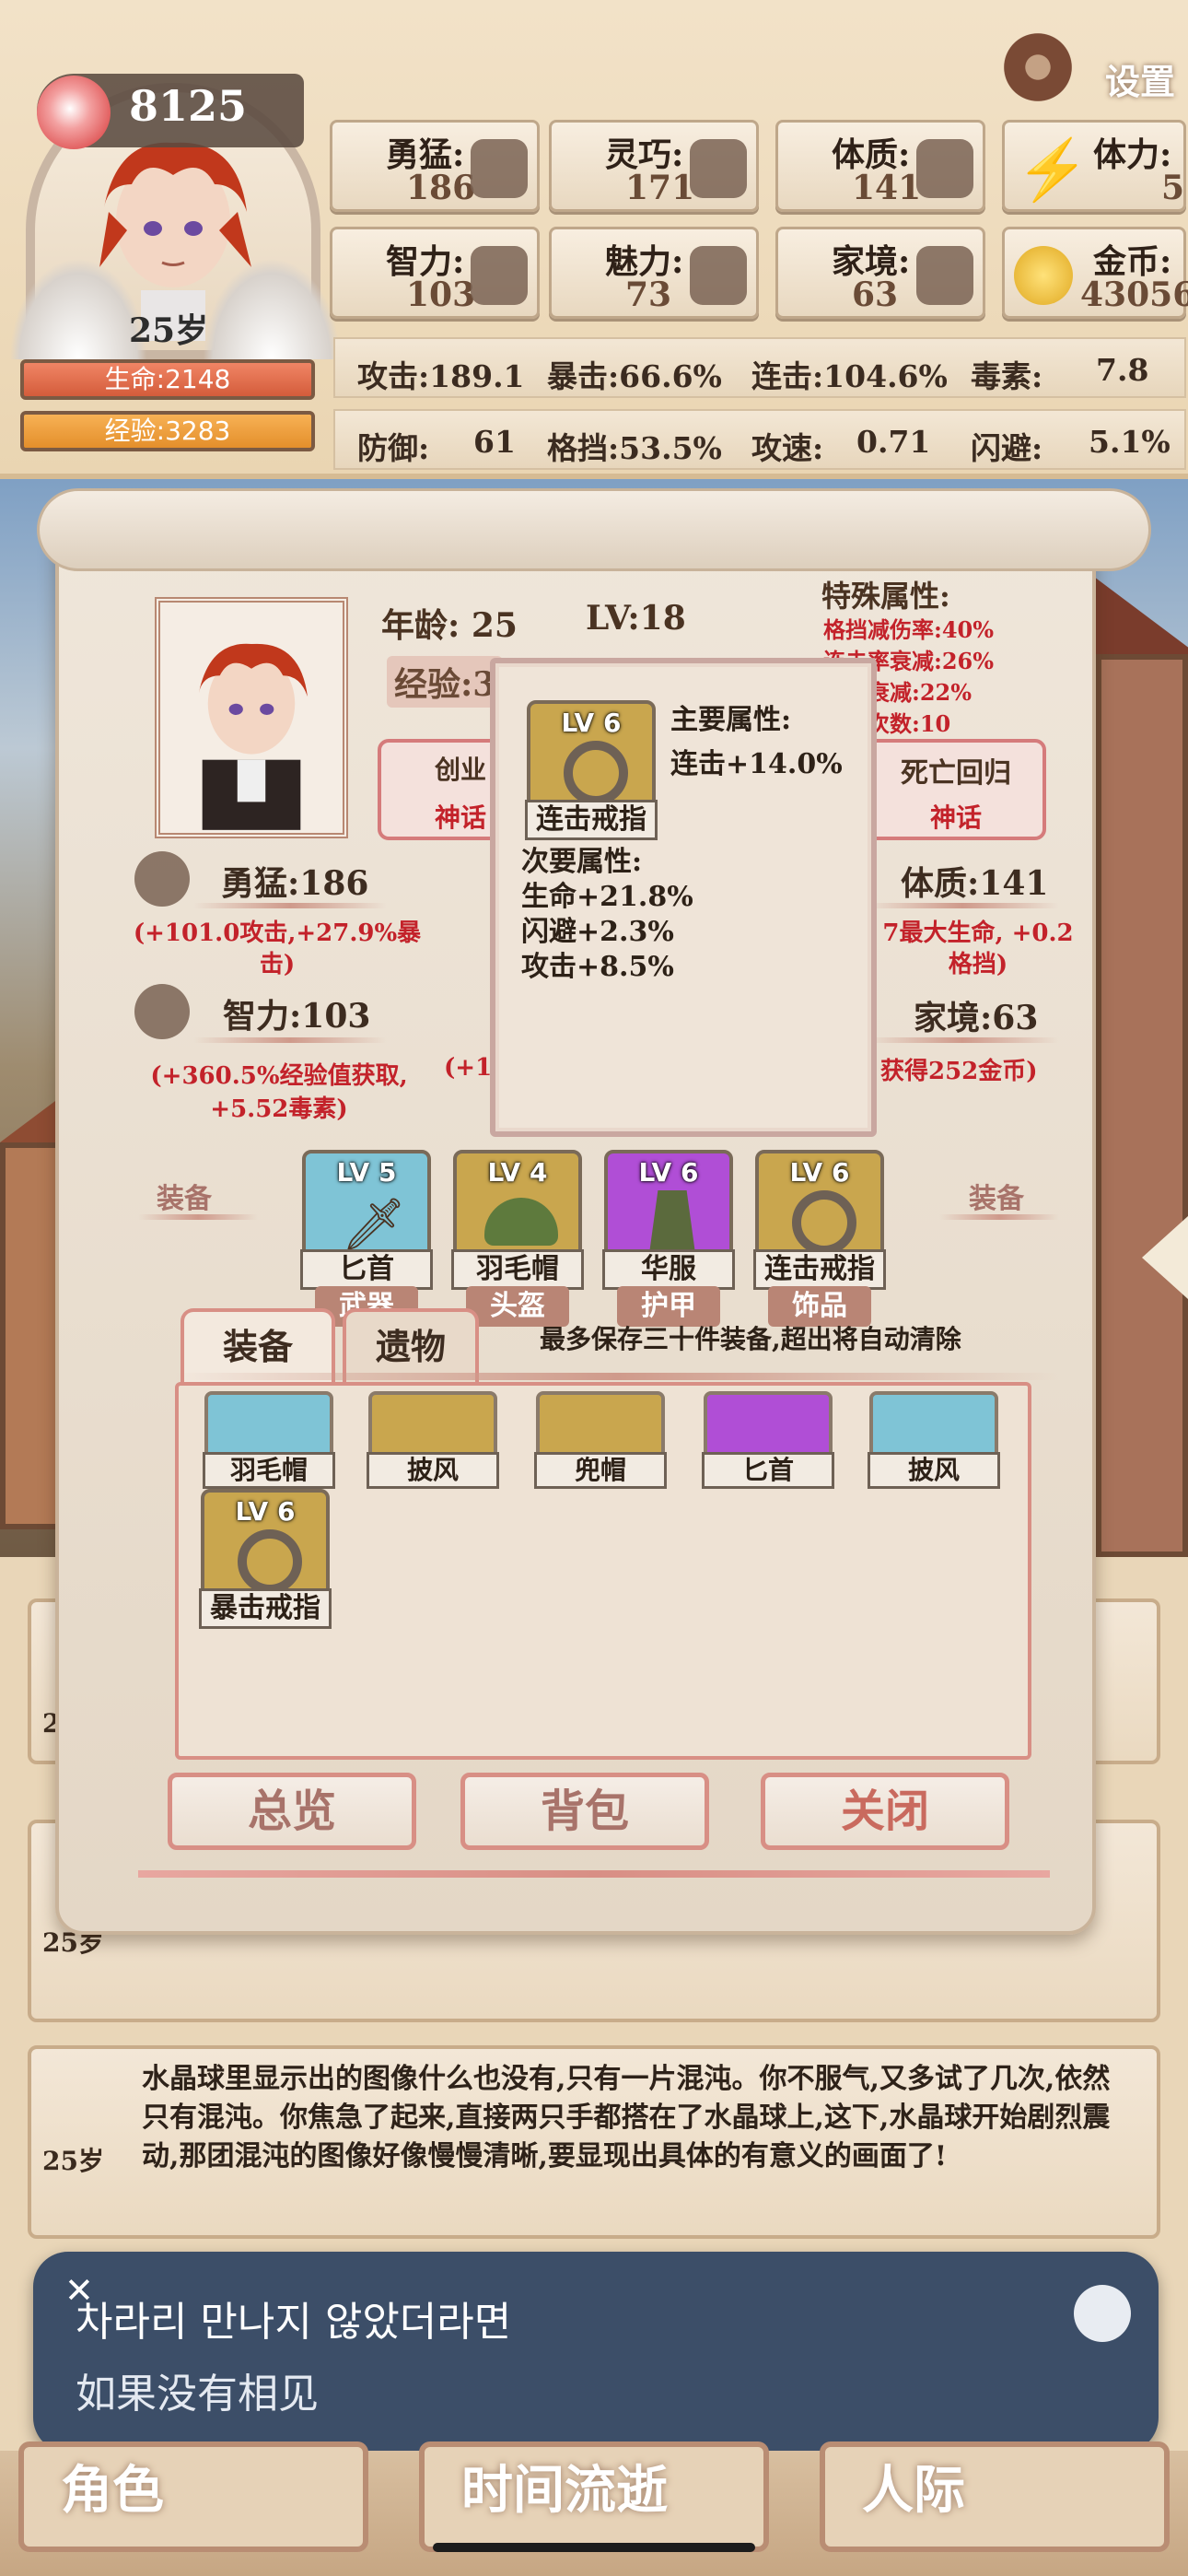 The width and height of the screenshot is (1188, 2576). I want to click on dialog-portrait-frame, so click(251, 717).